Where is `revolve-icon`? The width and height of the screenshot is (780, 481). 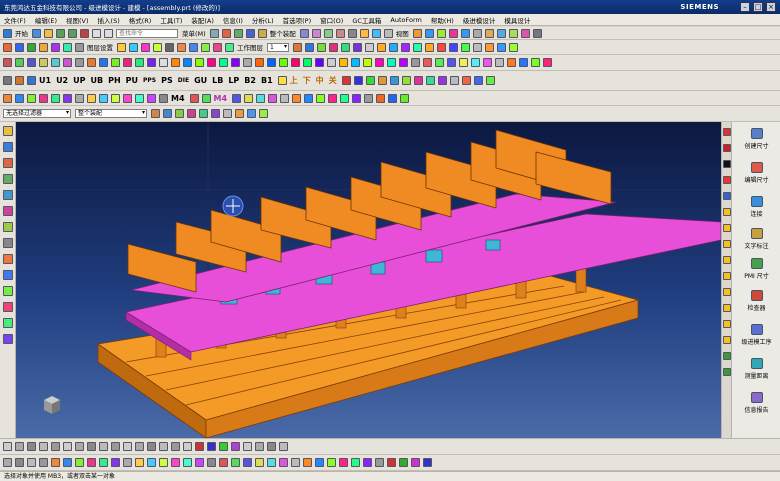 revolve-icon is located at coordinates (316, 33).